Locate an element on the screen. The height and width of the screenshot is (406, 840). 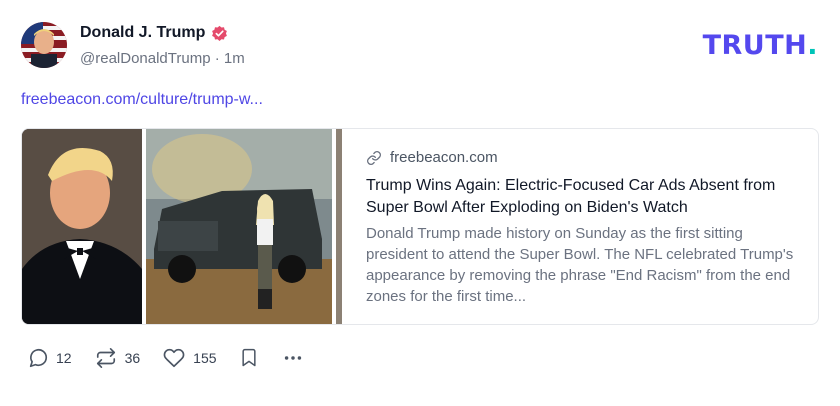
repost-count: 36 is located at coordinates (132, 358).